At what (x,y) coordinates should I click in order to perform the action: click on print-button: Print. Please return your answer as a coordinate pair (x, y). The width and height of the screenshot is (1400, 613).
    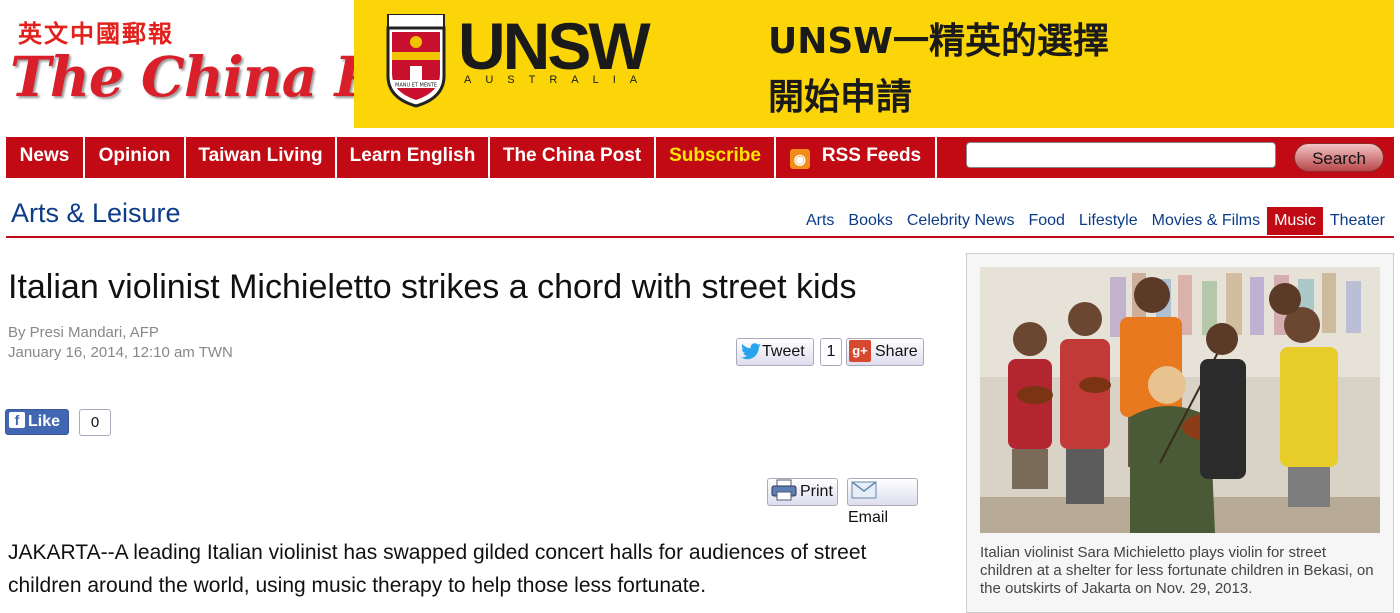
    Looking at the image, I should click on (802, 492).